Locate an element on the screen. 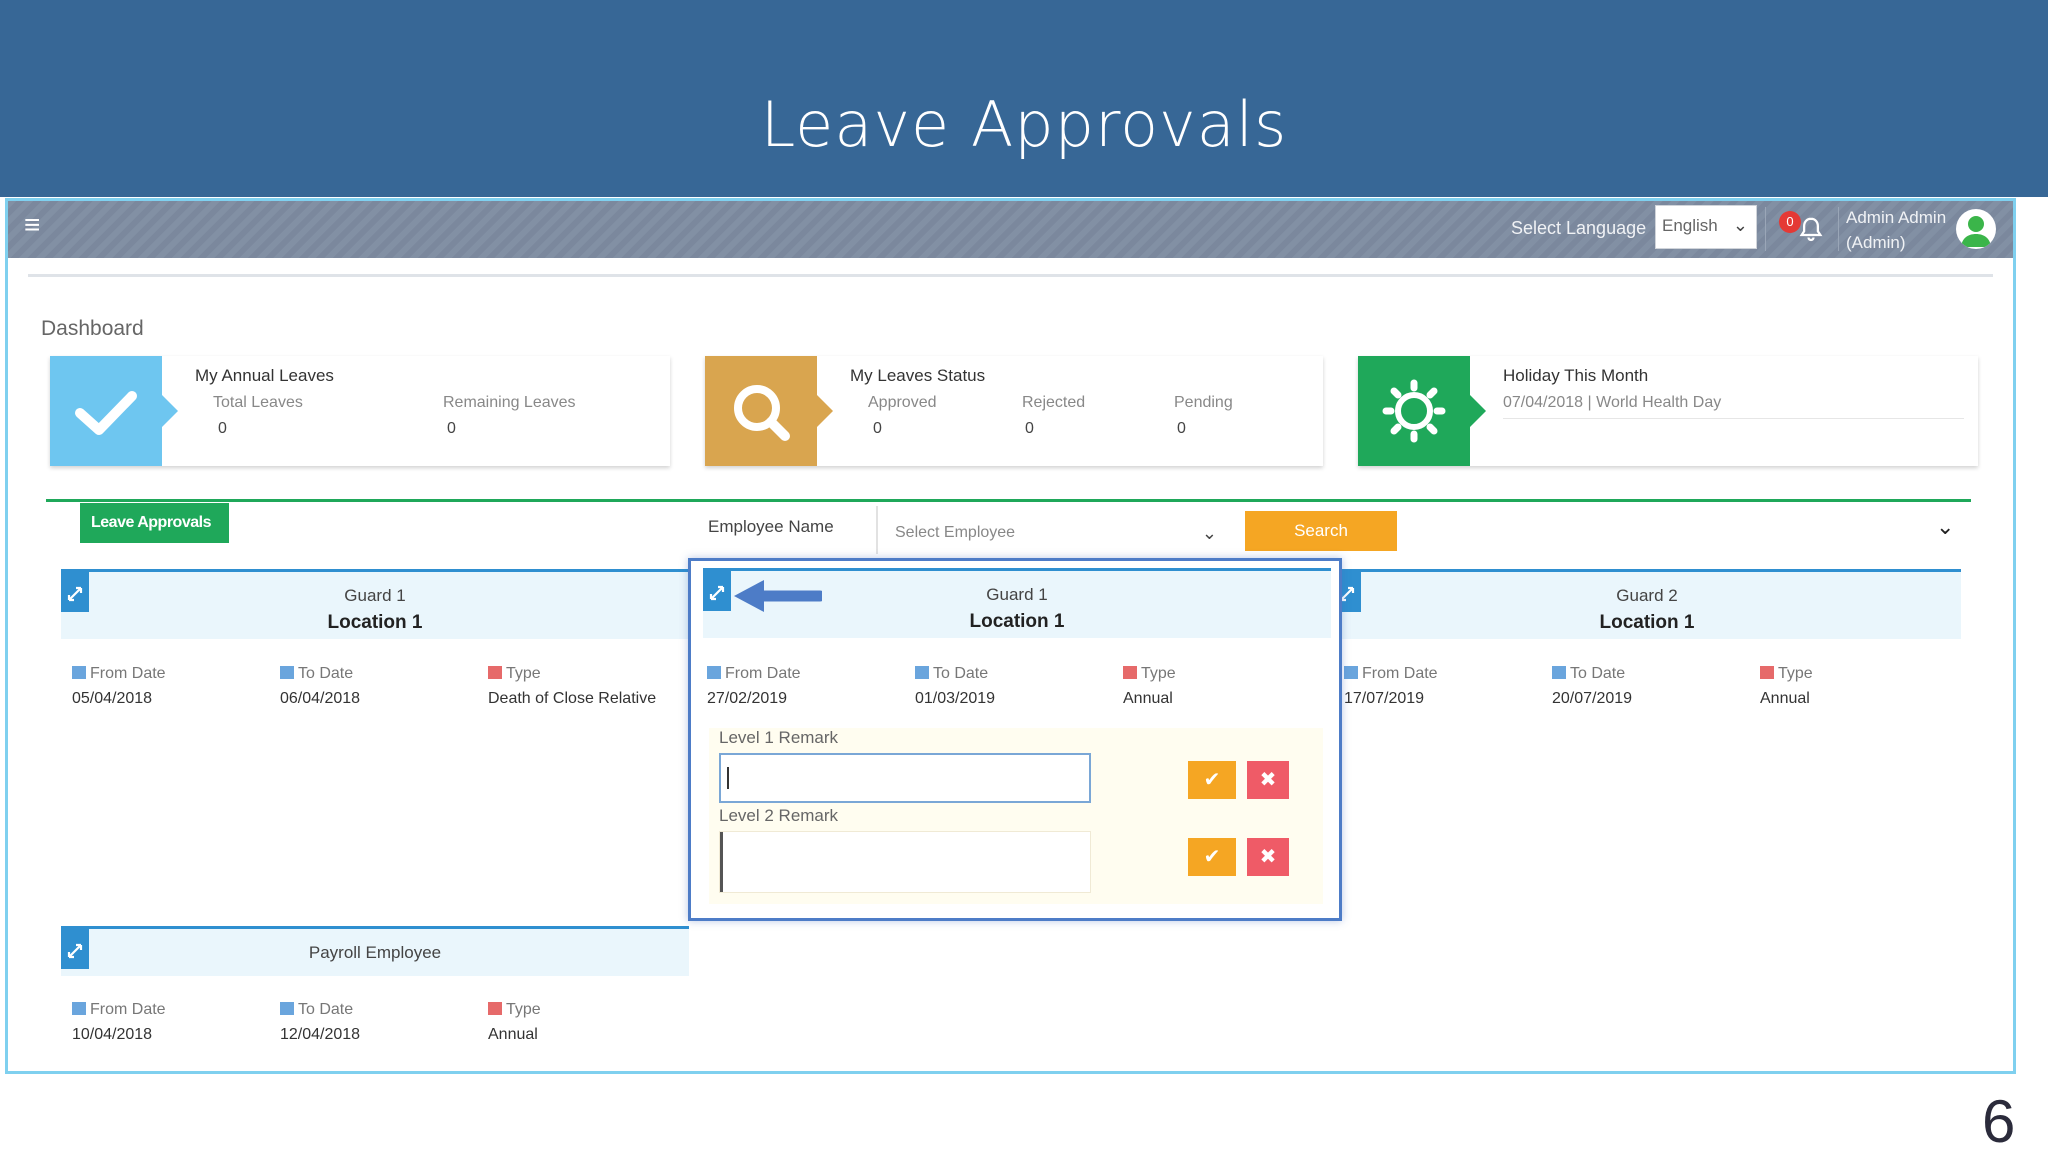  text-caret is located at coordinates (728, 778).